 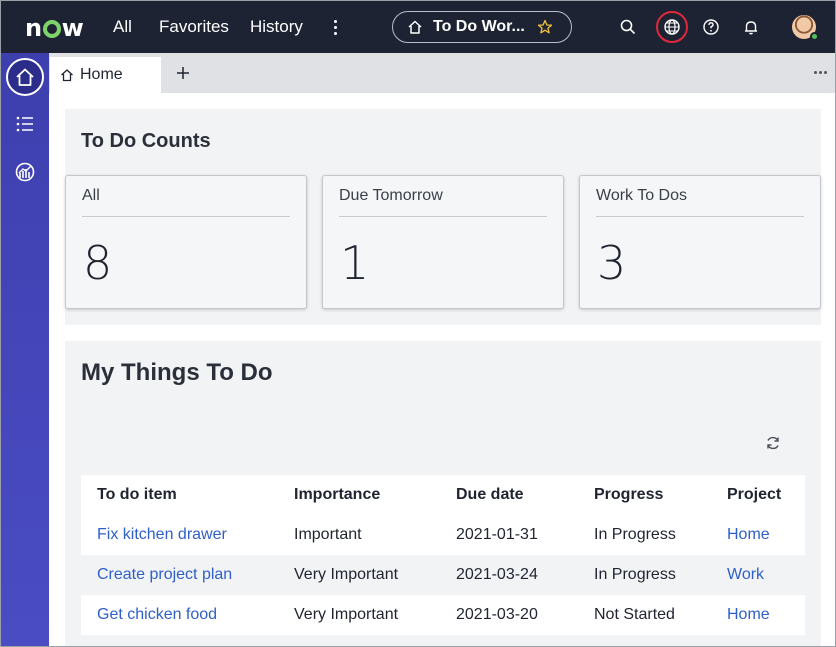 What do you see at coordinates (490, 495) in the screenshot?
I see `column-header: Due date` at bounding box center [490, 495].